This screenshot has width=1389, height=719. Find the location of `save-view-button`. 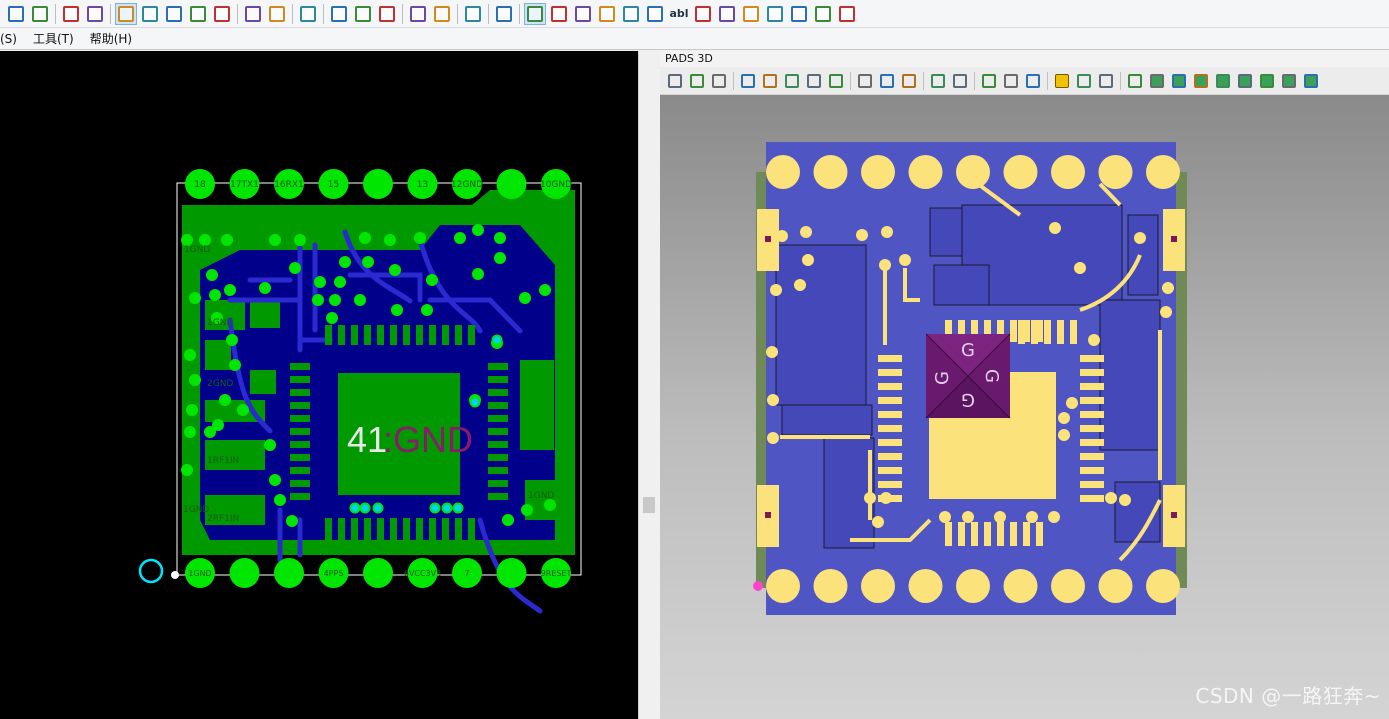

save-view-button is located at coordinates (770, 81).